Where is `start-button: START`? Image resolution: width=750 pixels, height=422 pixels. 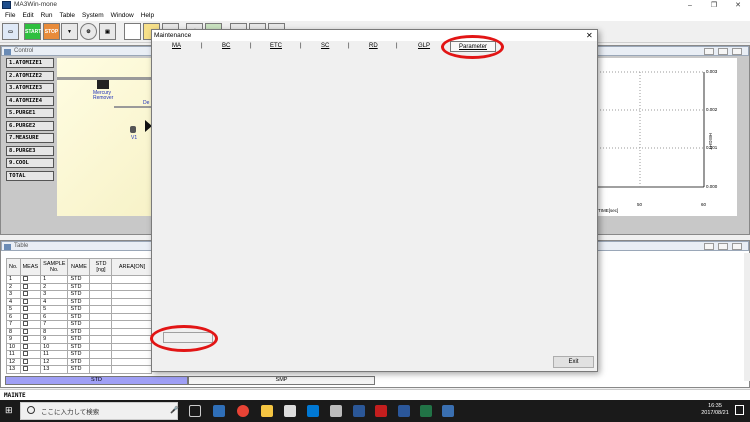 start-button: START is located at coordinates (32, 31).